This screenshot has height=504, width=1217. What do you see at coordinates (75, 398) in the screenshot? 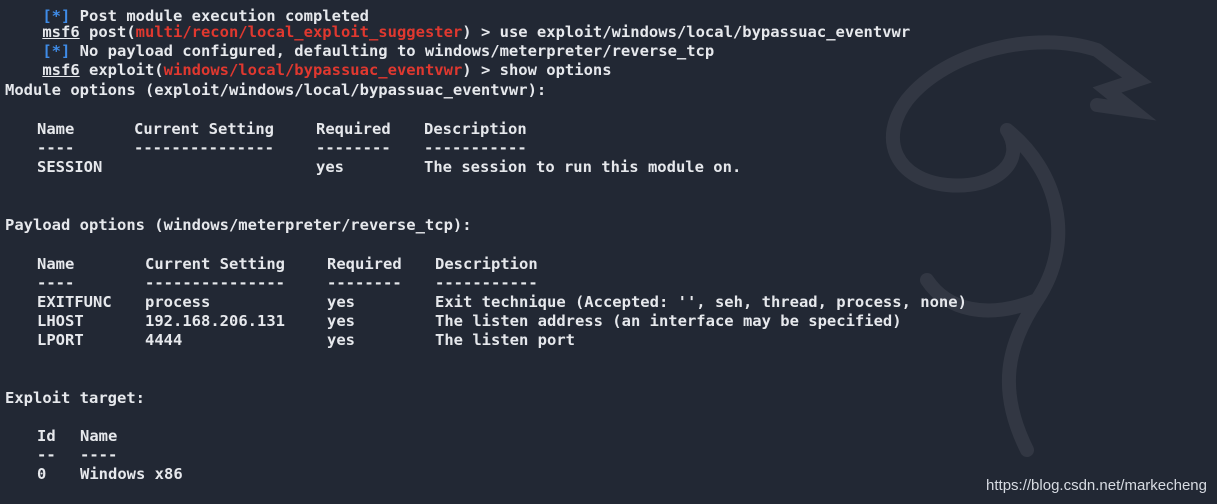
I see `exploit-target-heading: Exploit target:` at bounding box center [75, 398].